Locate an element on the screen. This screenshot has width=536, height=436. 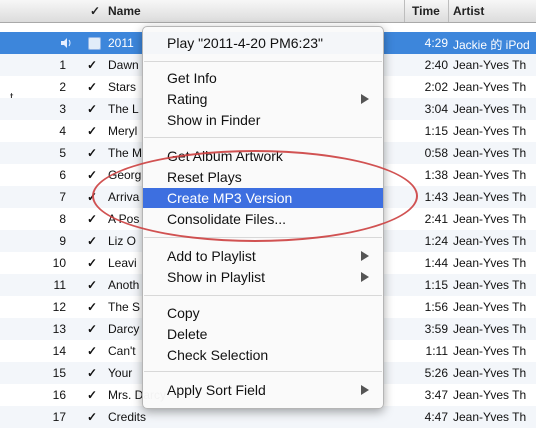
header-name: Name is located at coordinates (124, 11).